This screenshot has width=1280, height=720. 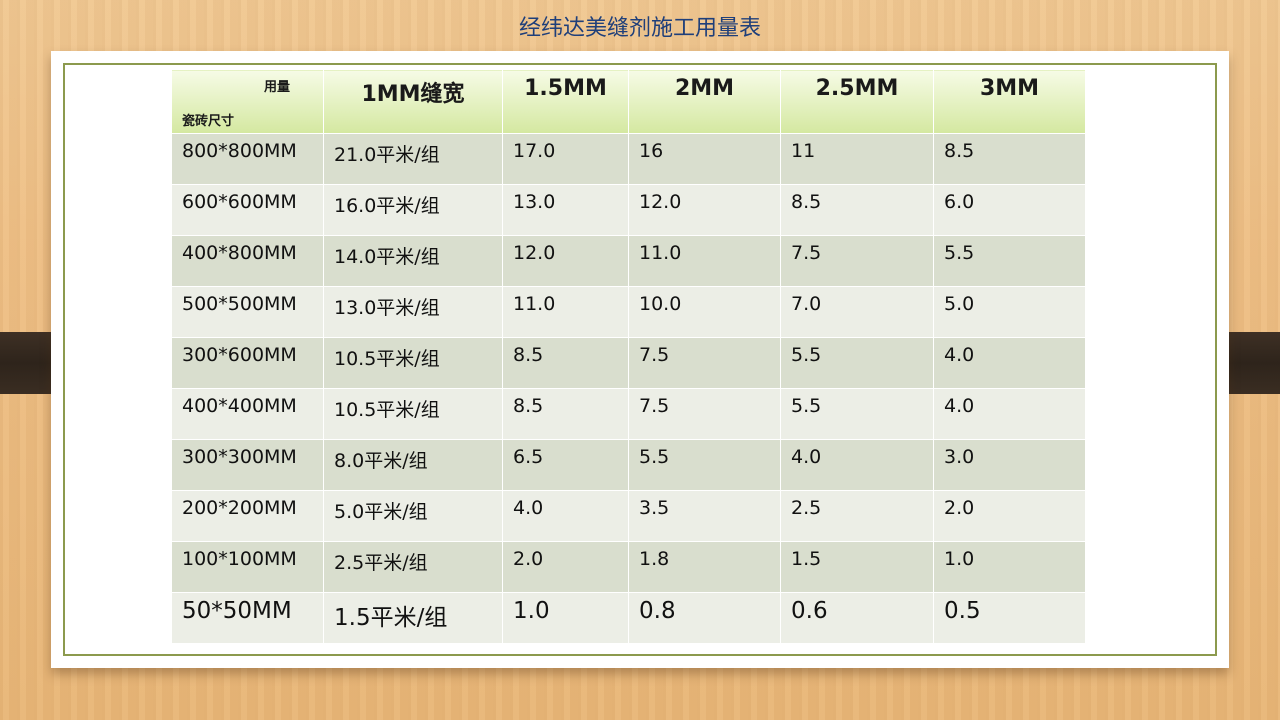 What do you see at coordinates (565, 210) in the screenshot?
I see `usage-cell: 13.0` at bounding box center [565, 210].